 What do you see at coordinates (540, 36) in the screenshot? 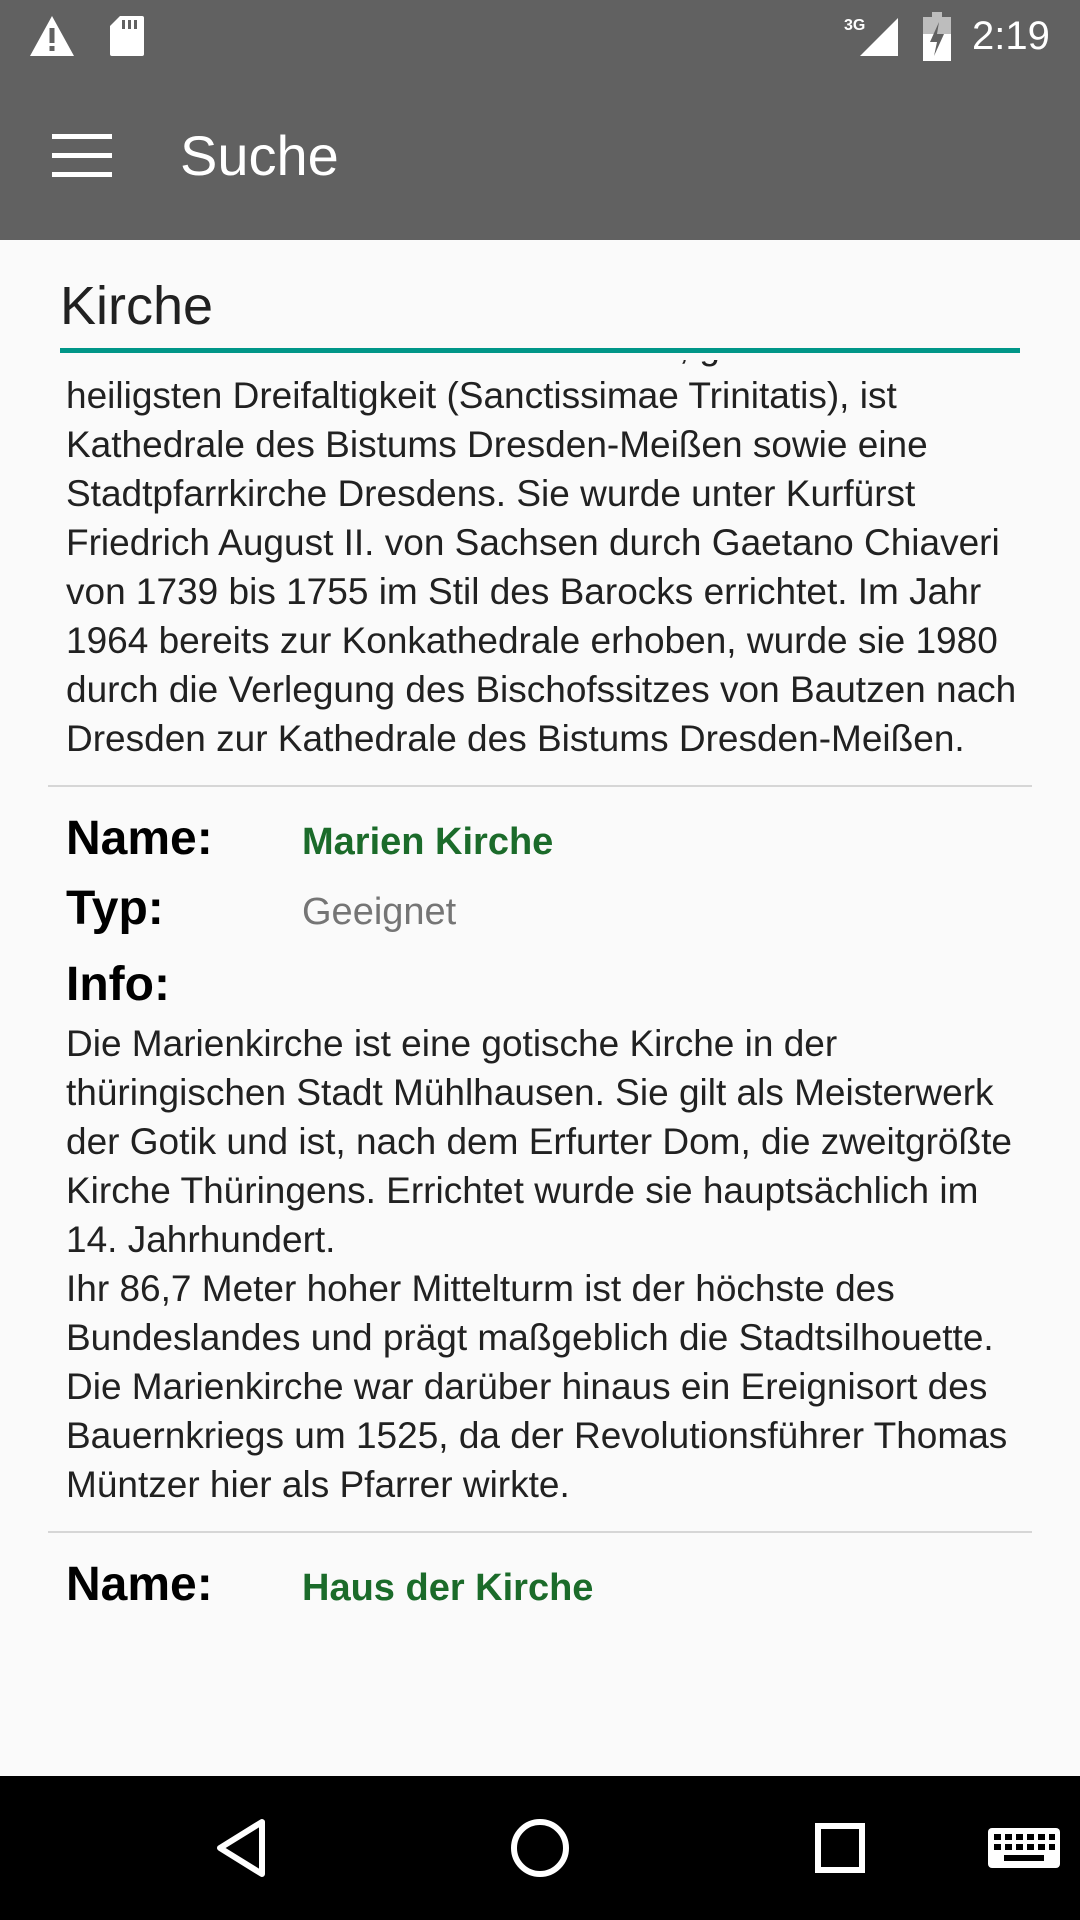
I see `status-bar: 3G 2:19` at bounding box center [540, 36].